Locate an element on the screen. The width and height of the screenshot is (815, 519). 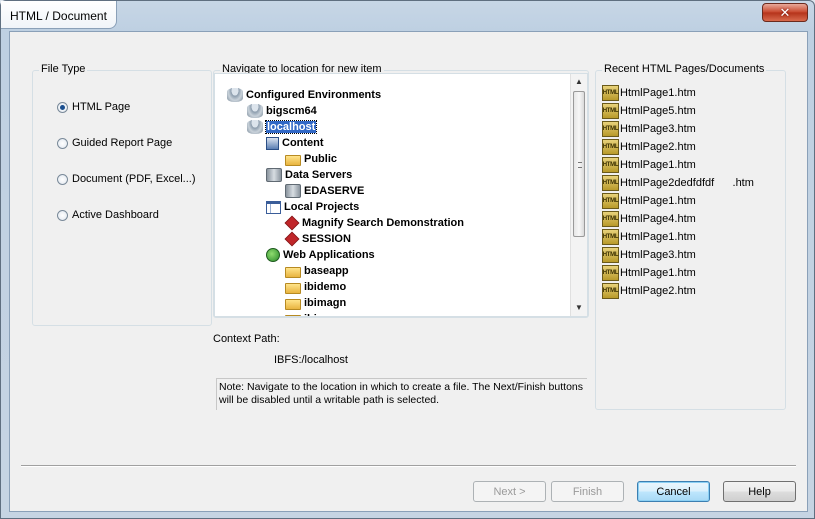
tree-item-label: Data Servers is located at coordinates (319, 175).